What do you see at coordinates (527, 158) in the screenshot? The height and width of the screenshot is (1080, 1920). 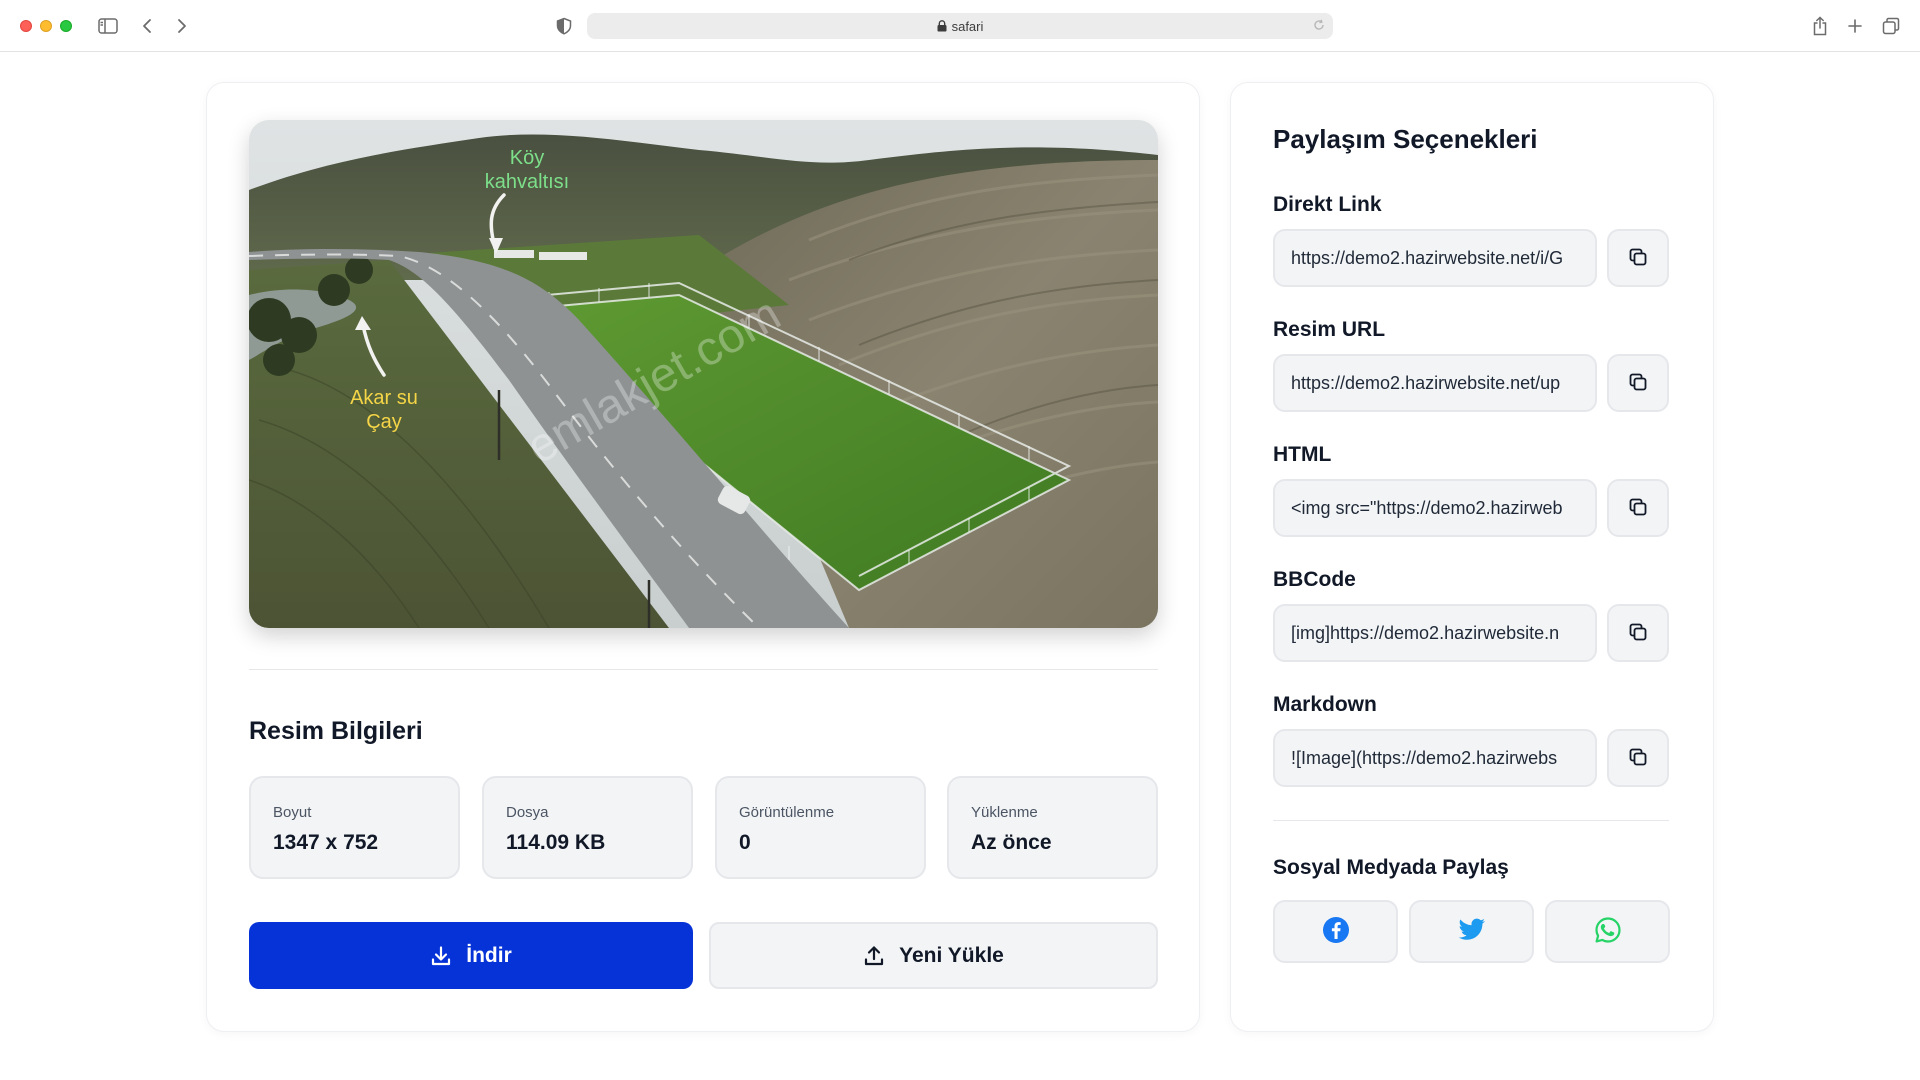 I see `village-label-line1: Köy` at bounding box center [527, 158].